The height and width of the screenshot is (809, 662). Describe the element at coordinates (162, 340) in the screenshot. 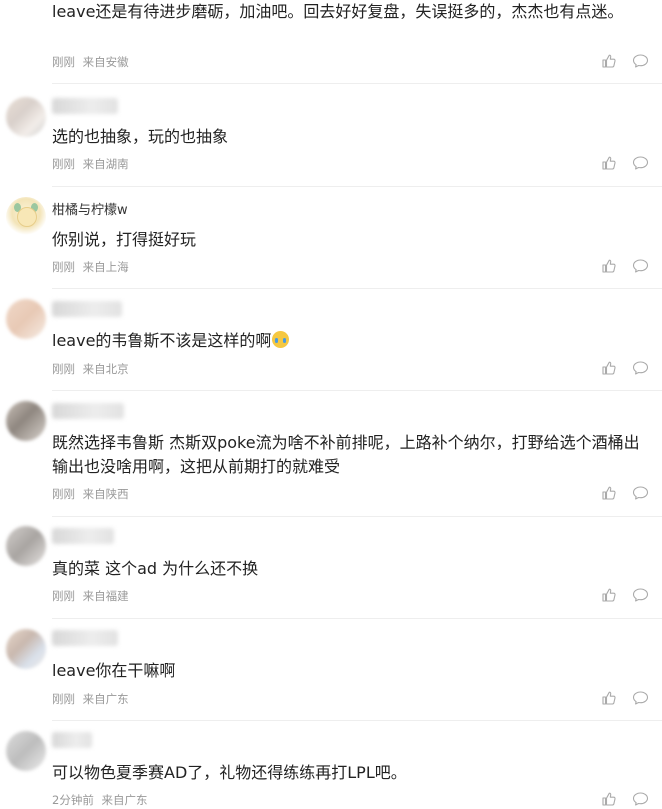

I see `comment-text-body: leave的韦鲁斯不该是这样的啊` at that location.